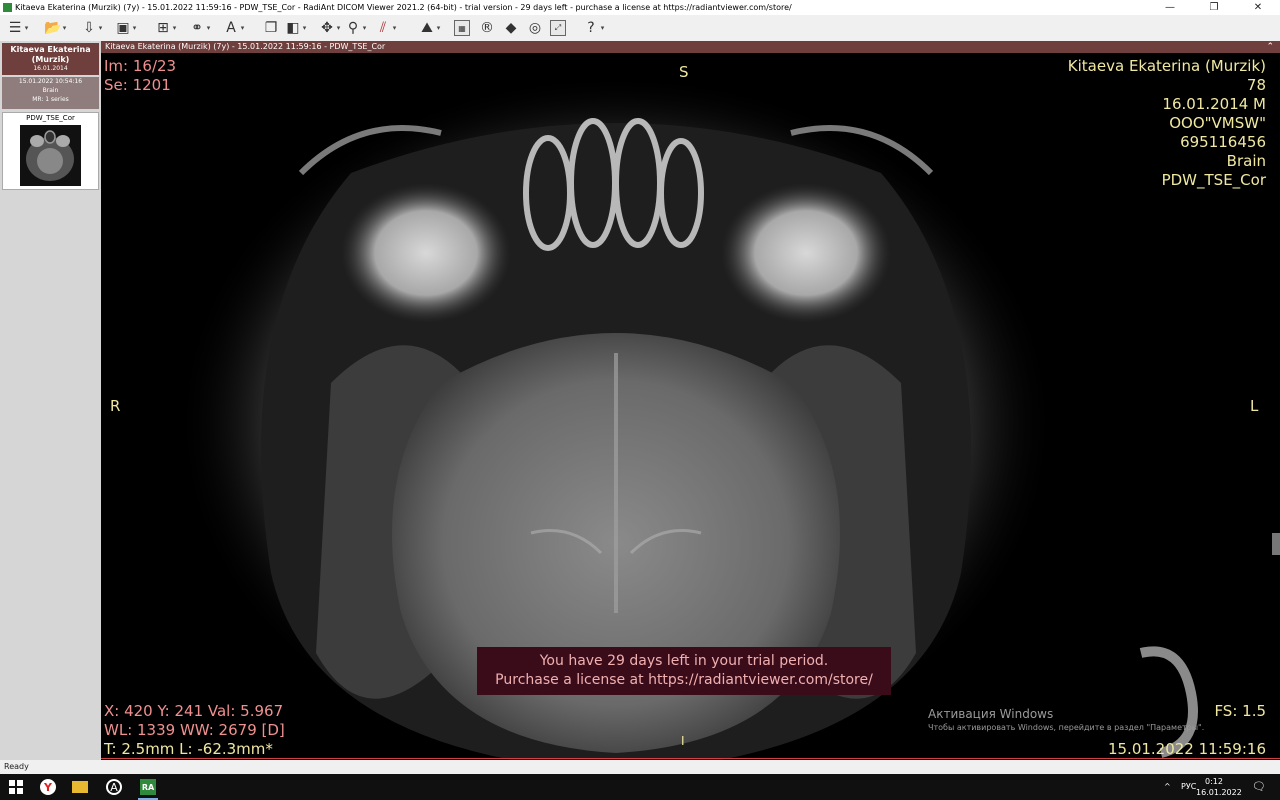 Image resolution: width=1280 pixels, height=800 pixels. Describe the element at coordinates (1246, 161) in the screenshot. I see `overlay-study: Brain` at that location.